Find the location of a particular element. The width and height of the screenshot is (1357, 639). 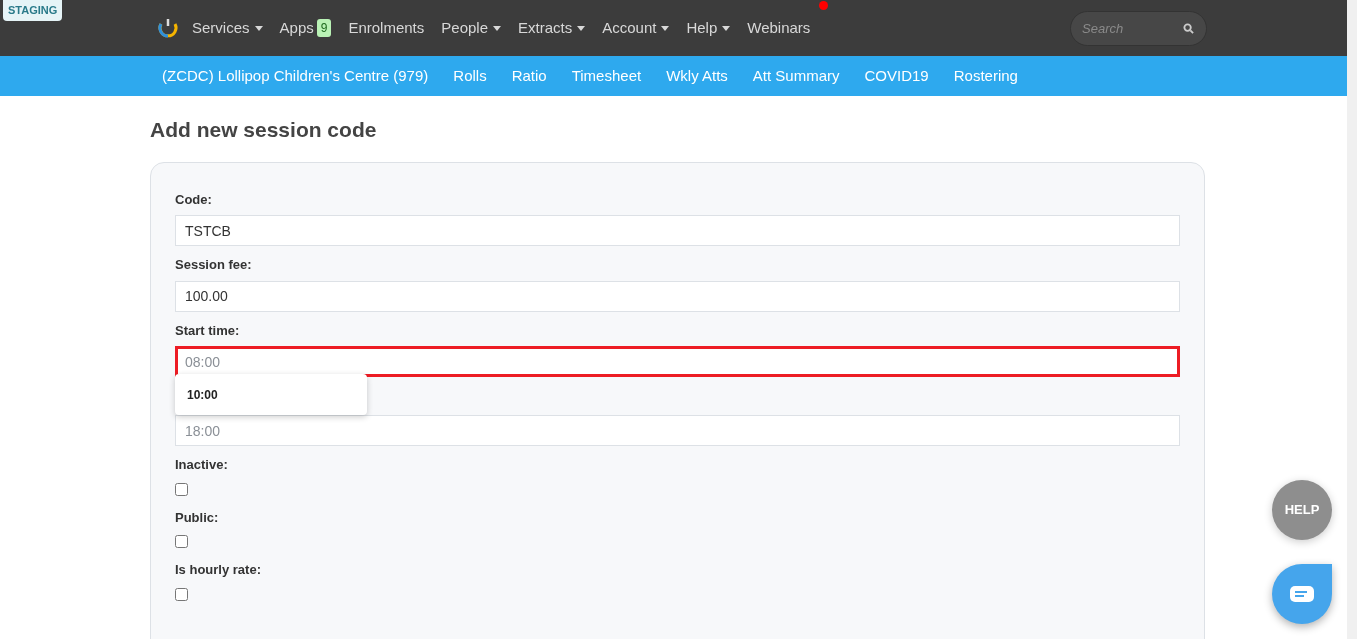

nav-link: Help is located at coordinates (708, 28).